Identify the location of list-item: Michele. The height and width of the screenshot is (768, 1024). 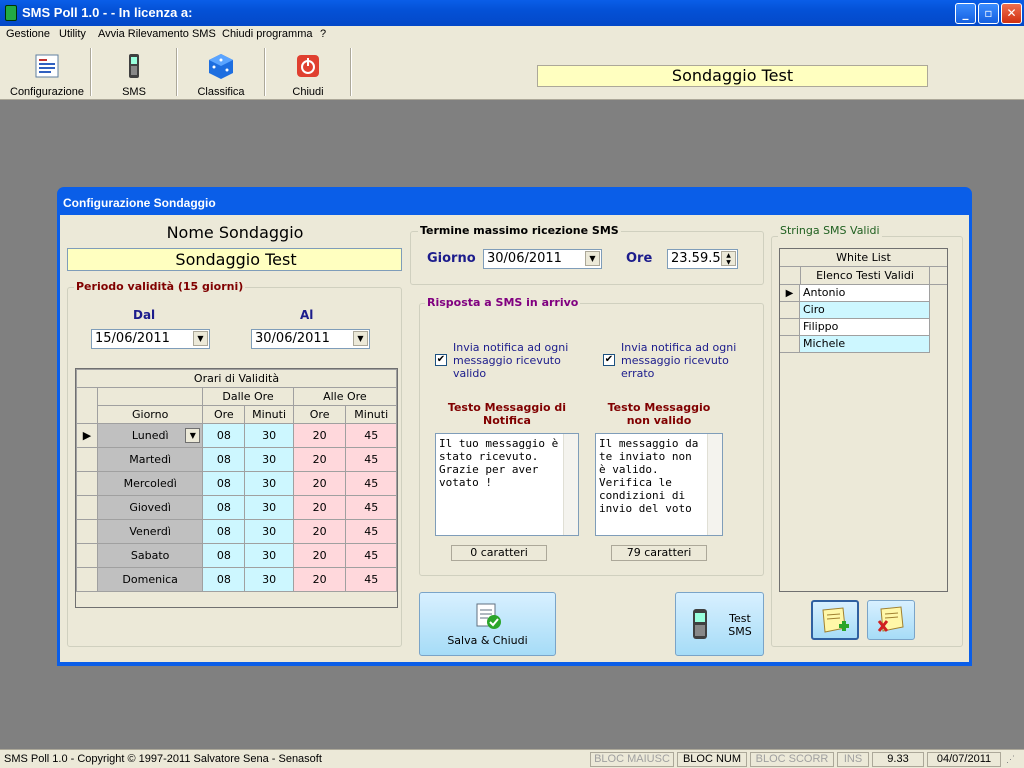
(863, 344).